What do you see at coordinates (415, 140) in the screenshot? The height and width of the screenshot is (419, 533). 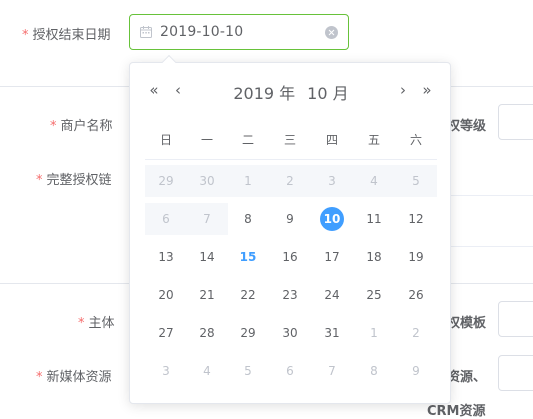 I see `weekday-header: 六` at bounding box center [415, 140].